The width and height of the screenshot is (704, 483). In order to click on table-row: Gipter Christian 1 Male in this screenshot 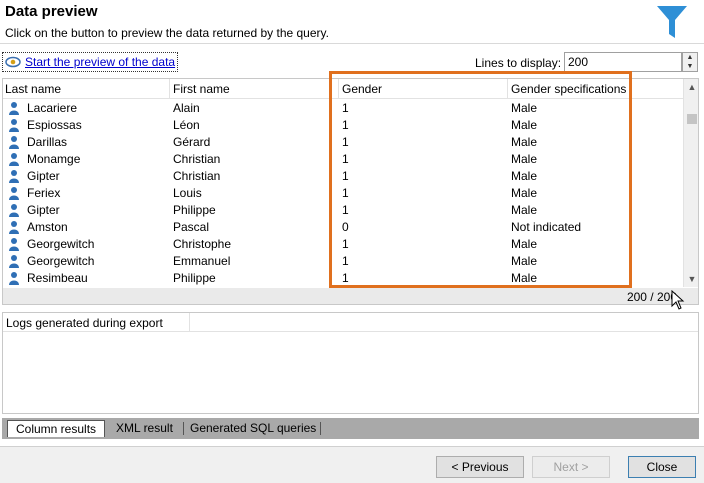, I will do `click(343, 175)`.